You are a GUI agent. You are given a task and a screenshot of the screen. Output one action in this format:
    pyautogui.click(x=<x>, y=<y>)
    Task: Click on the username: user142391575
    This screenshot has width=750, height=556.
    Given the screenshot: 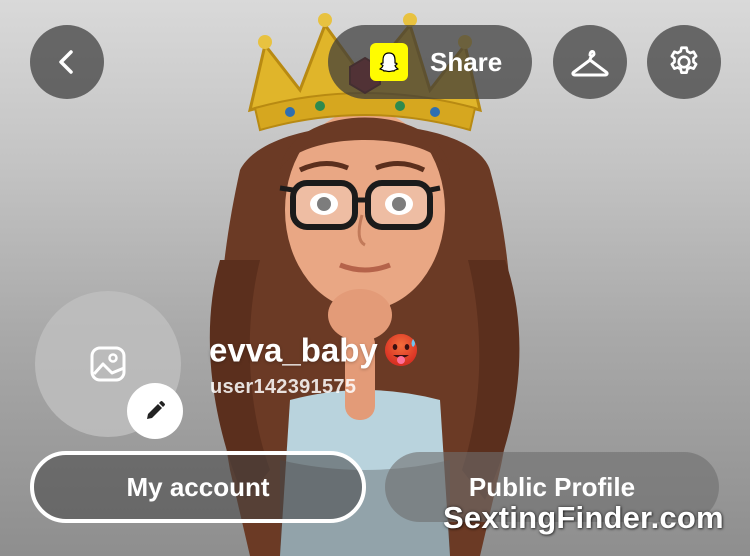 What is the action you would take?
    pyautogui.click(x=283, y=387)
    